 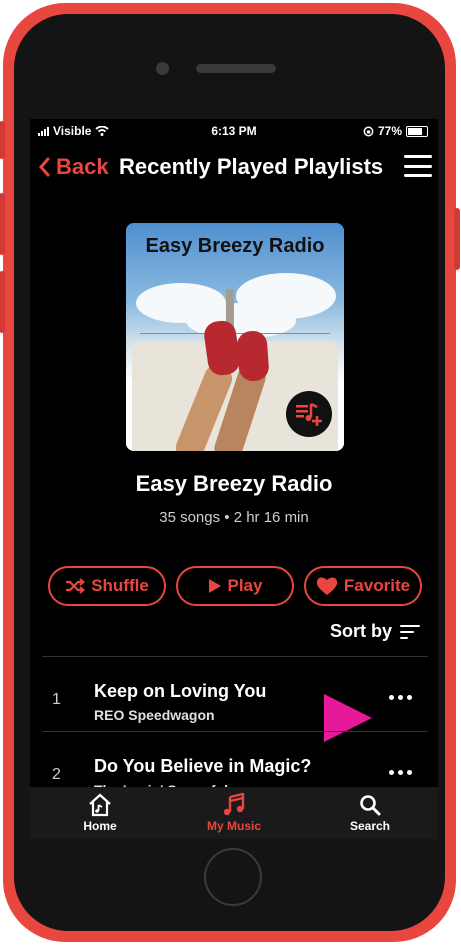 What do you see at coordinates (234, 483) in the screenshot?
I see `playlist-title: Easy Breezy Radio` at bounding box center [234, 483].